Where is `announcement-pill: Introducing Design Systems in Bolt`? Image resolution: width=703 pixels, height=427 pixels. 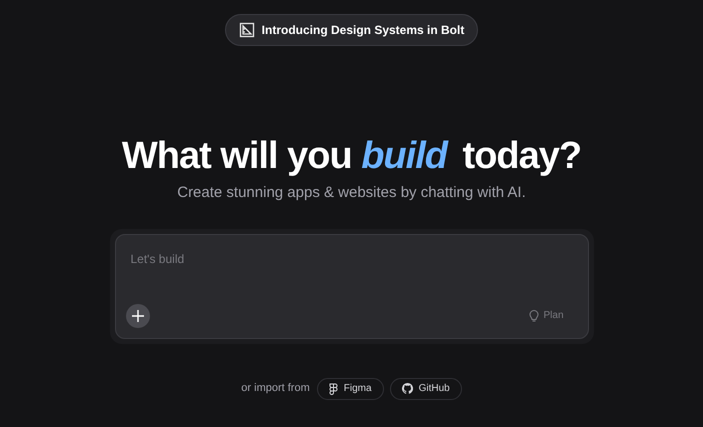
announcement-pill: Introducing Design Systems in Bolt is located at coordinates (351, 30).